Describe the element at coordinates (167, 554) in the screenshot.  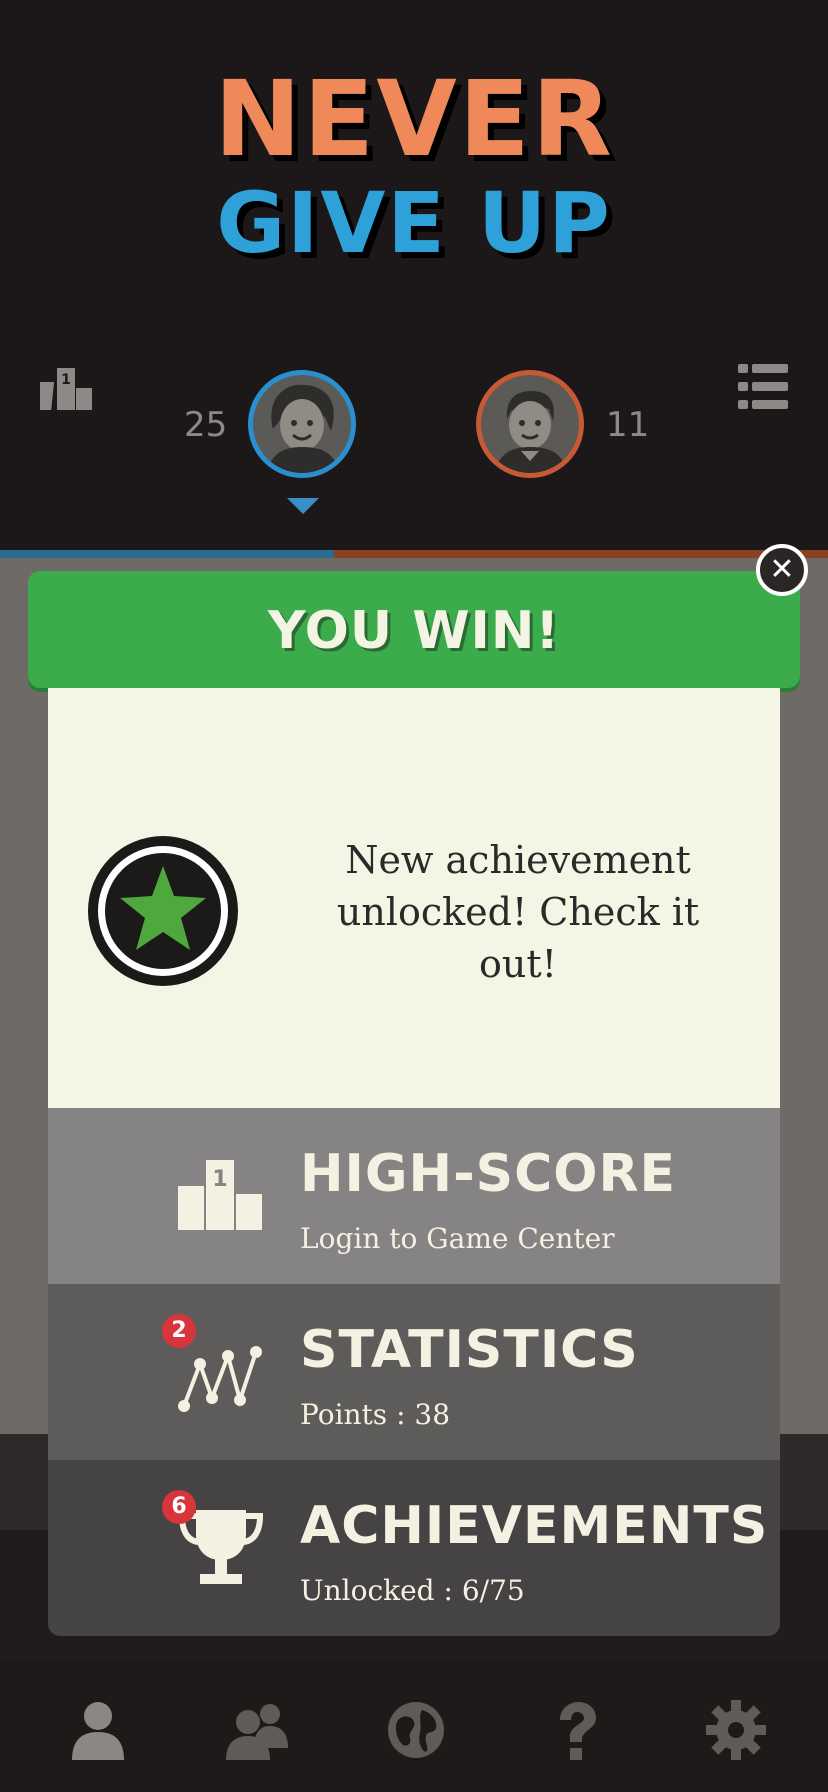
I see `progress-bar-left` at that location.